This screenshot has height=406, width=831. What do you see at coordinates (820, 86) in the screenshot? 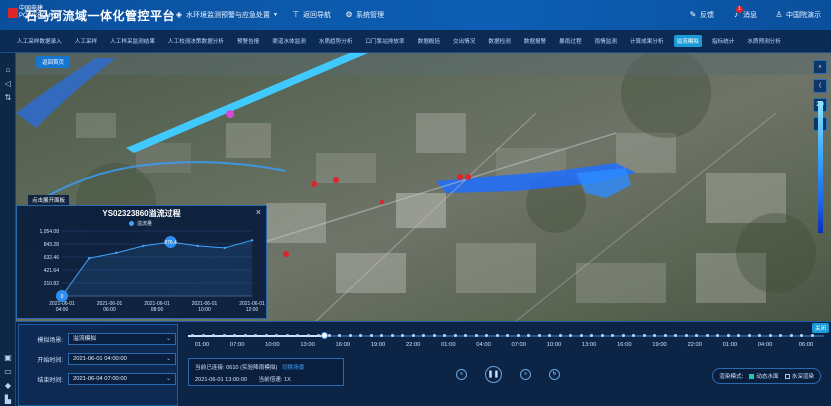
I see `share-icon: ⟨` at bounding box center [820, 86].